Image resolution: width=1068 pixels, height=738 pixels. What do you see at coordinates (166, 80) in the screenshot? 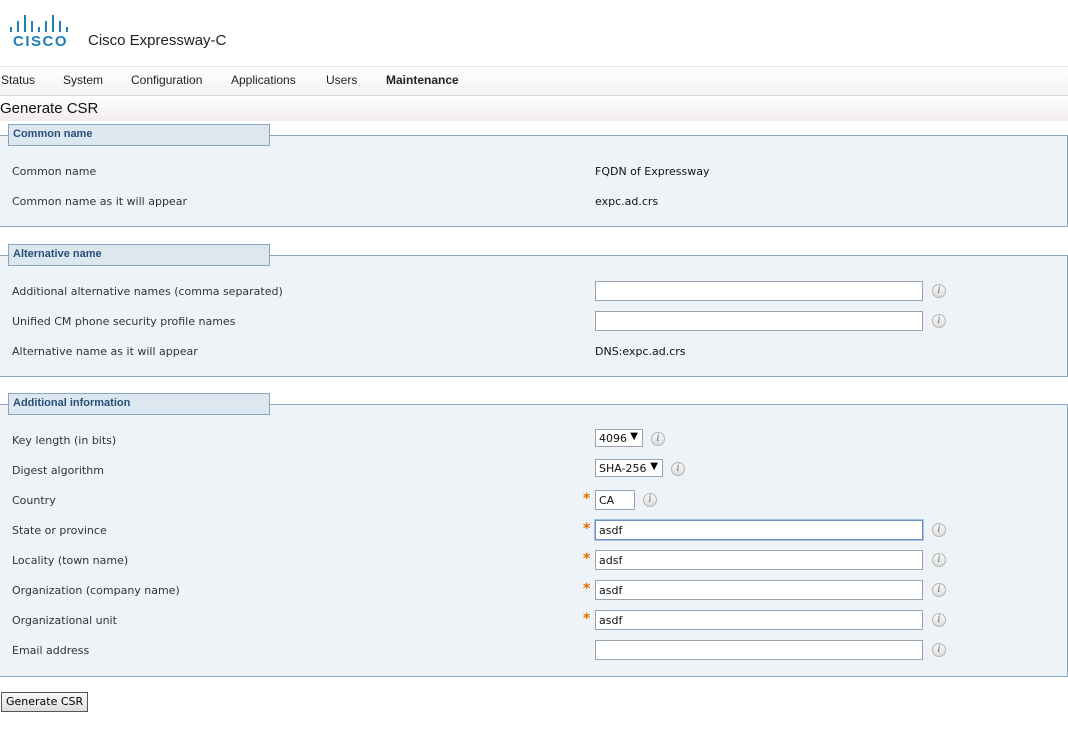
I see `nav-configuration: Configuration` at bounding box center [166, 80].